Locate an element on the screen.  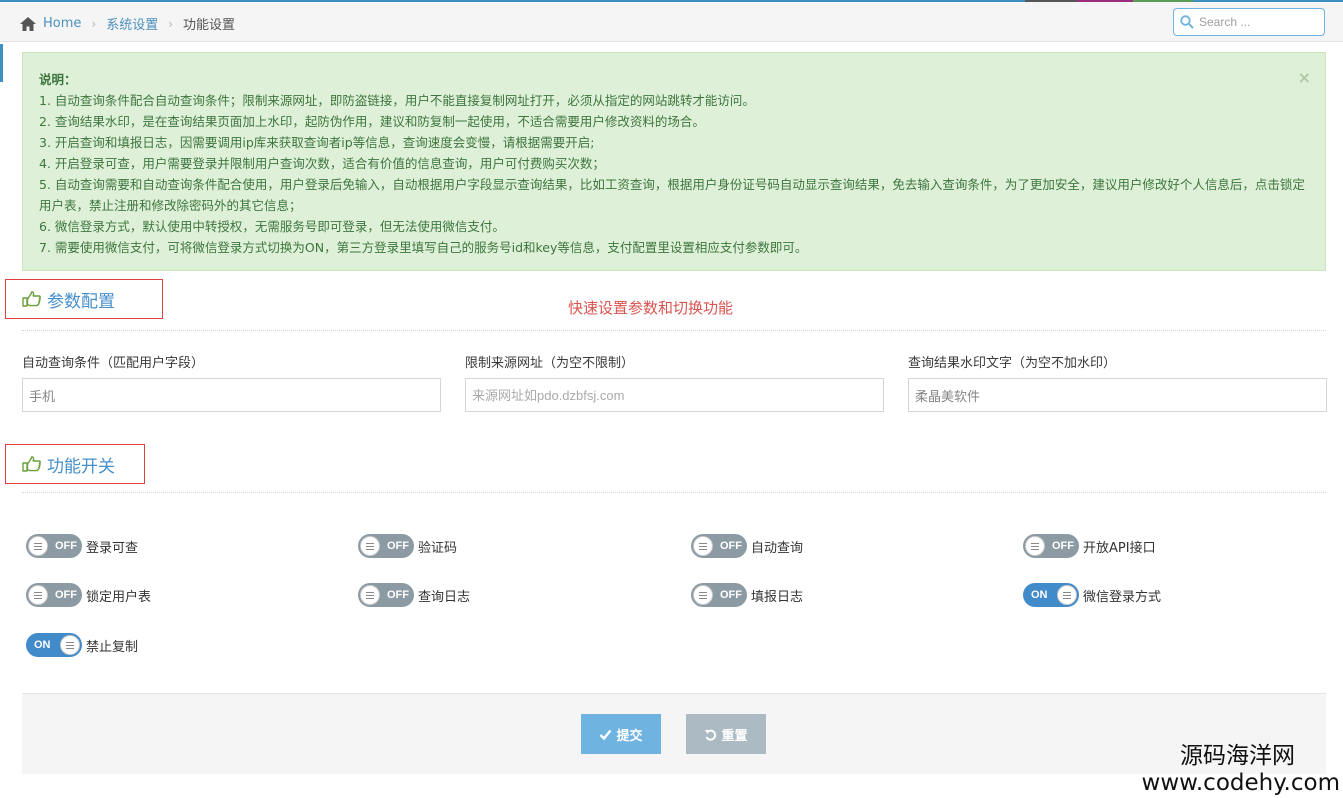
source-url-limit-field: 限制来源网址（为空不限制） is located at coordinates (674, 382).